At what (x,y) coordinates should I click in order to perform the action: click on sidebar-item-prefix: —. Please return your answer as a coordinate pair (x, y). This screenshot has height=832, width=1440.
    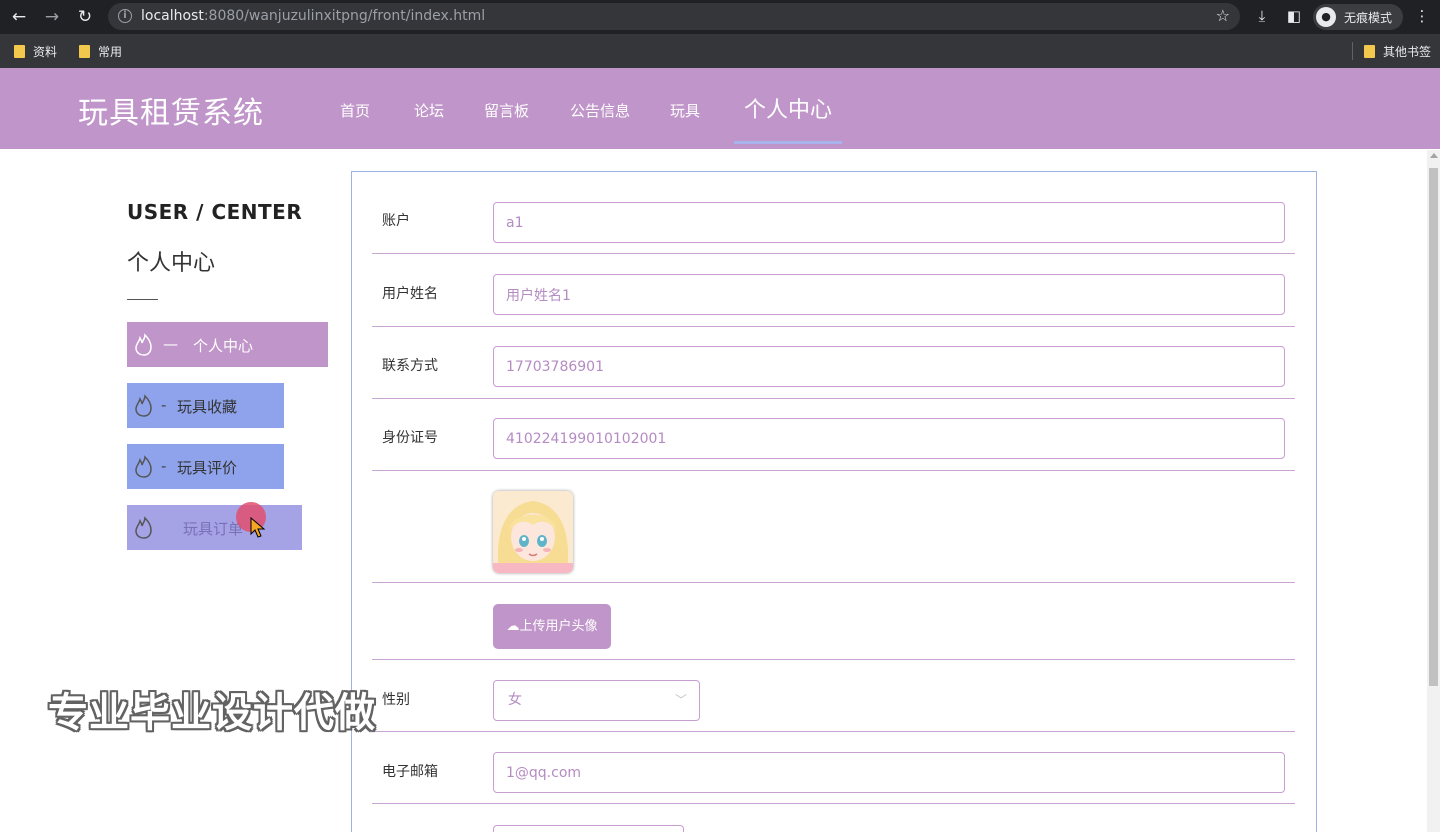
    Looking at the image, I should click on (170, 344).